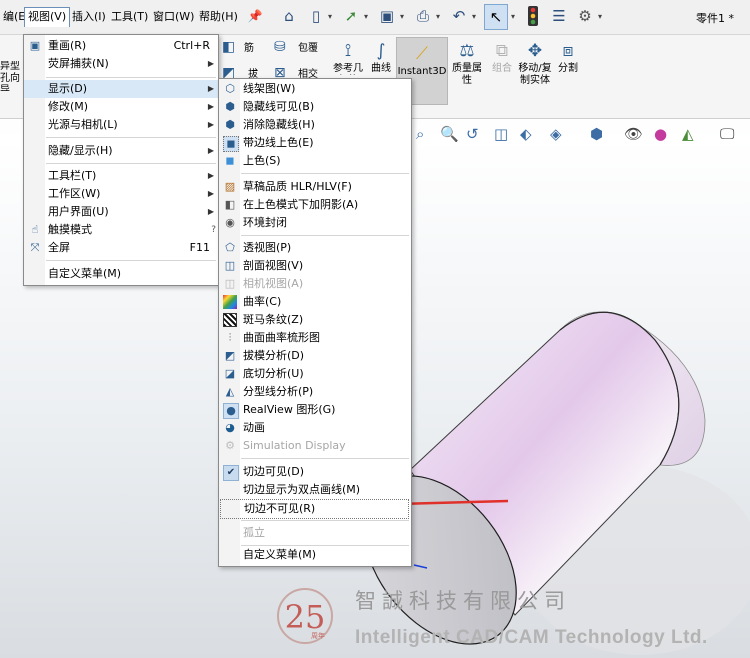 The width and height of the screenshot is (750, 658). I want to click on menu-item-simulation-display: ⚙ Simulation Display, so click(315, 446).